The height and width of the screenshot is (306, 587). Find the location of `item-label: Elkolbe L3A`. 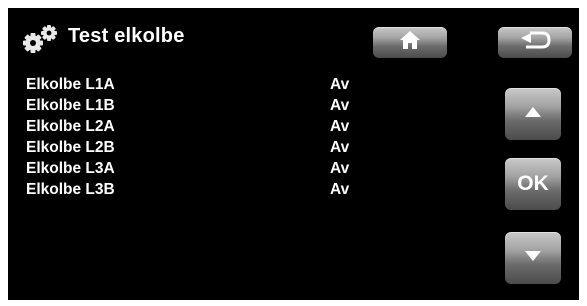

item-label: Elkolbe L3A is located at coordinates (70, 168).